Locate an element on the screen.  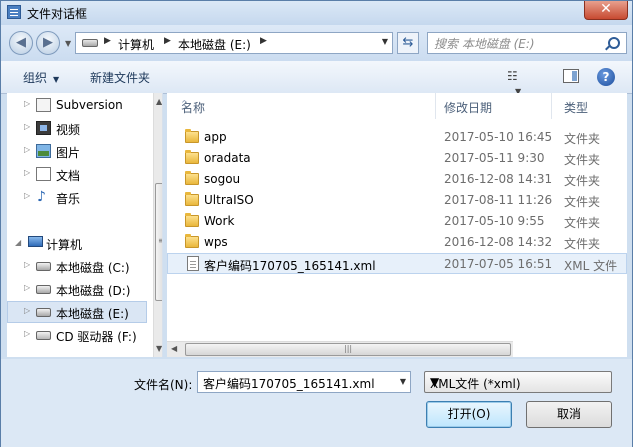
organize-menu: 组织 ▼ is located at coordinates (41, 77).